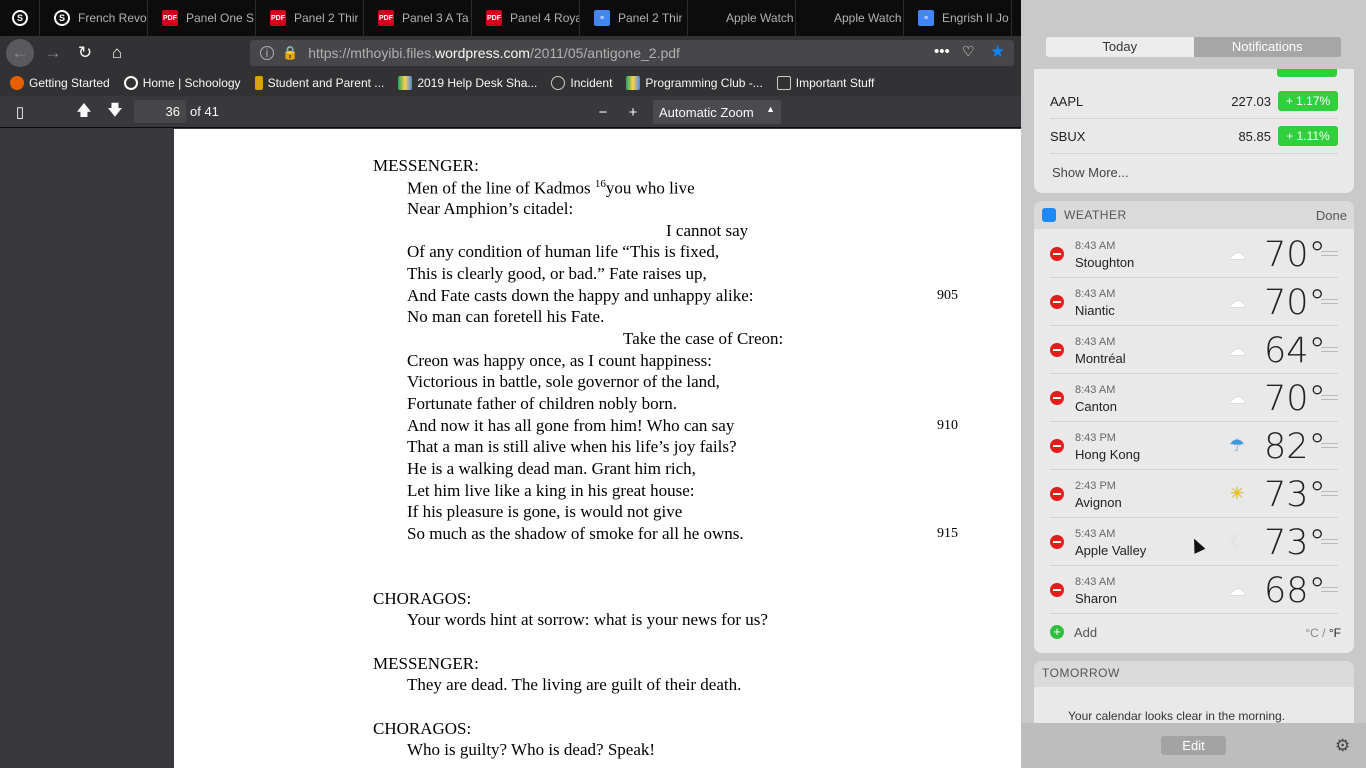  Describe the element at coordinates (997, 52) in the screenshot. I see `bookmark-star-icon: ★` at that location.